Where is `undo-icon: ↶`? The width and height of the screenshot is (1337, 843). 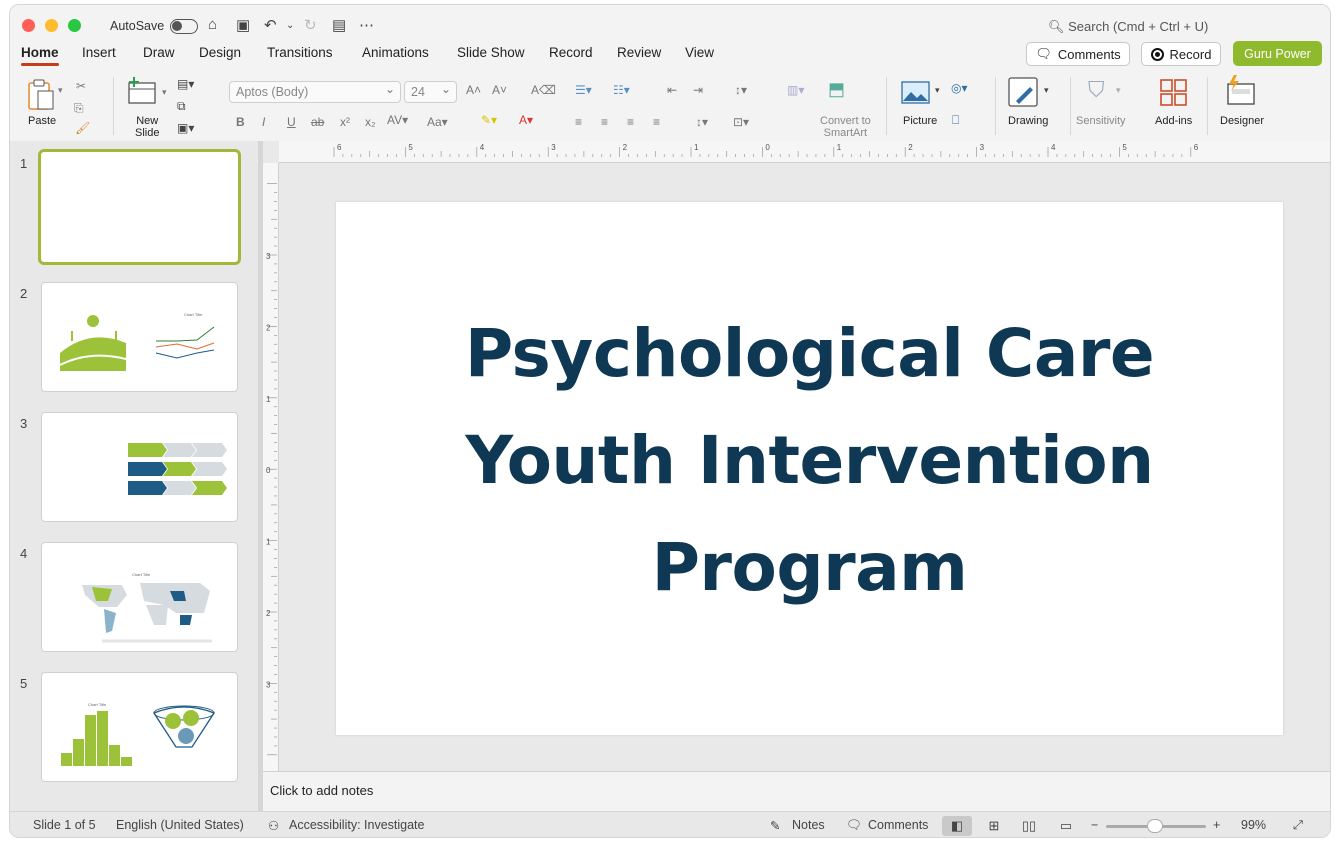
undo-icon: ↶ is located at coordinates (270, 25).